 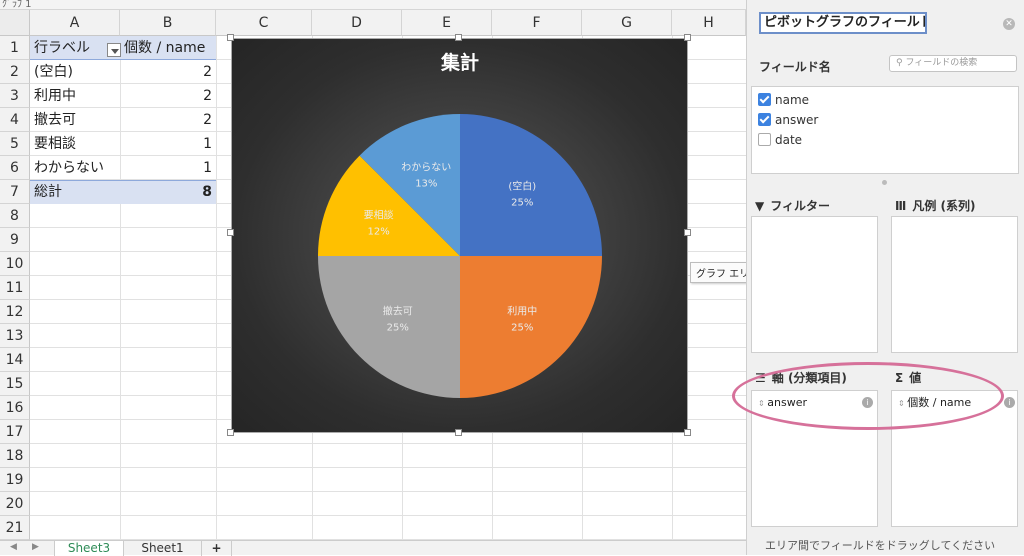 What do you see at coordinates (168, 48) in the screenshot?
I see `pivot-value-header: 個数 / name` at bounding box center [168, 48].